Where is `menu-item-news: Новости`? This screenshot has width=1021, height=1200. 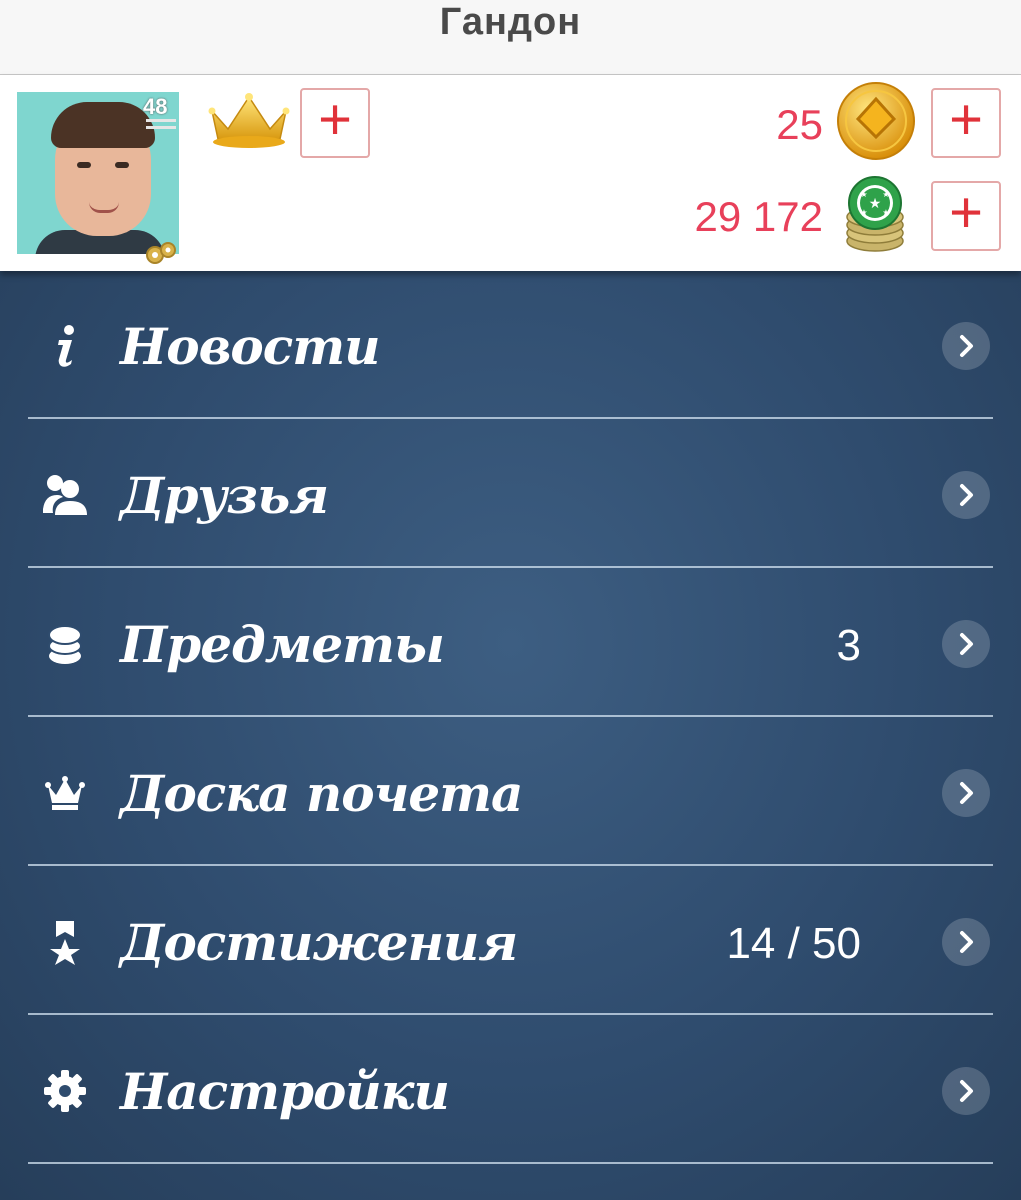 menu-item-news: Новости is located at coordinates (510, 345).